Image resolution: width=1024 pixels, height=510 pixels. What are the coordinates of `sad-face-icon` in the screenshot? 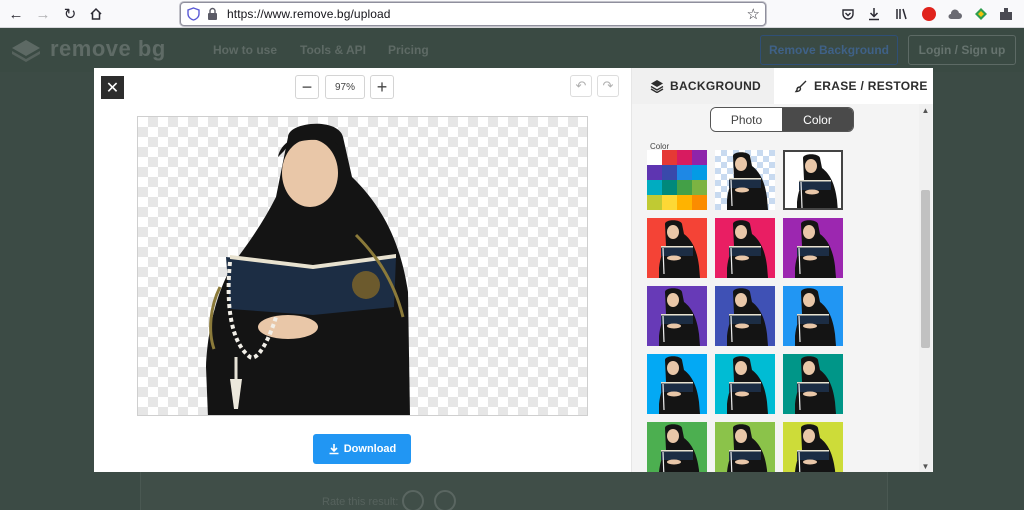 It's located at (445, 500).